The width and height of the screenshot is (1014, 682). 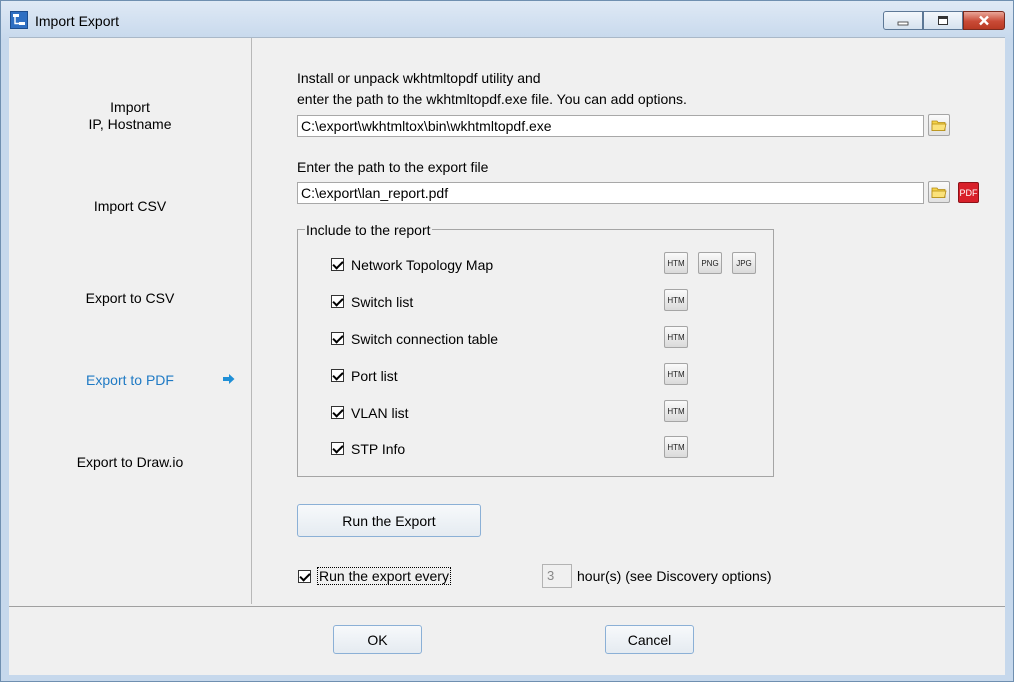 What do you see at coordinates (903, 20) in the screenshot?
I see `minimize-button` at bounding box center [903, 20].